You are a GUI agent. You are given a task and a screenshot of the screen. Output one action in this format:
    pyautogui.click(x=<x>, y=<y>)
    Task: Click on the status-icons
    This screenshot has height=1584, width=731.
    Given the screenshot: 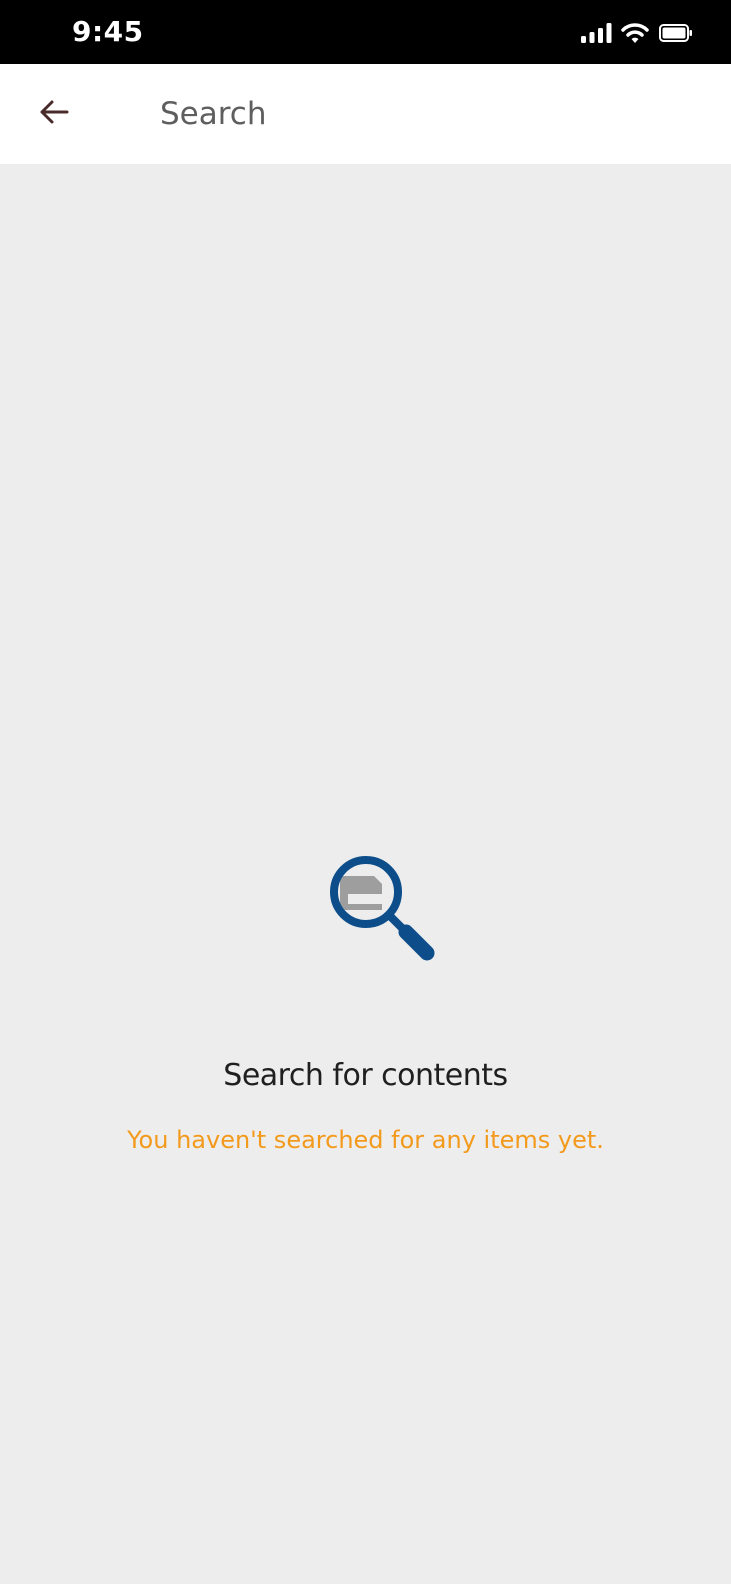 What is the action you would take?
    pyautogui.click(x=637, y=33)
    